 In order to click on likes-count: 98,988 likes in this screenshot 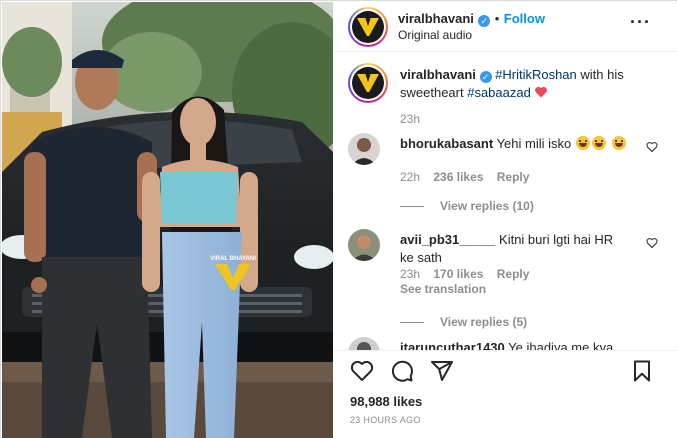, I will do `click(386, 401)`.